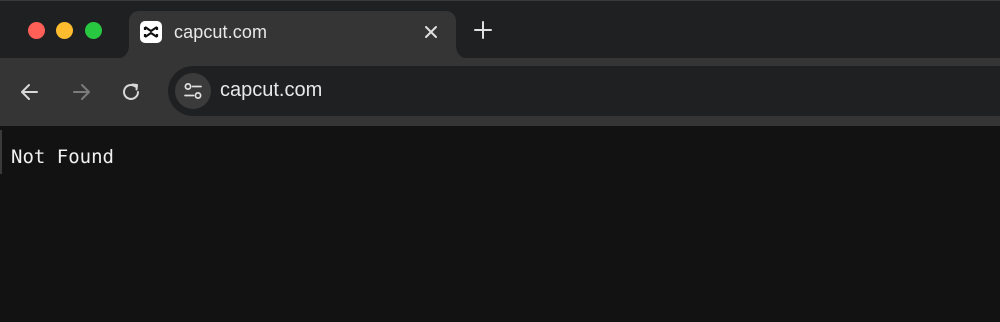  I want to click on forward-arrow-icon, so click(81, 92).